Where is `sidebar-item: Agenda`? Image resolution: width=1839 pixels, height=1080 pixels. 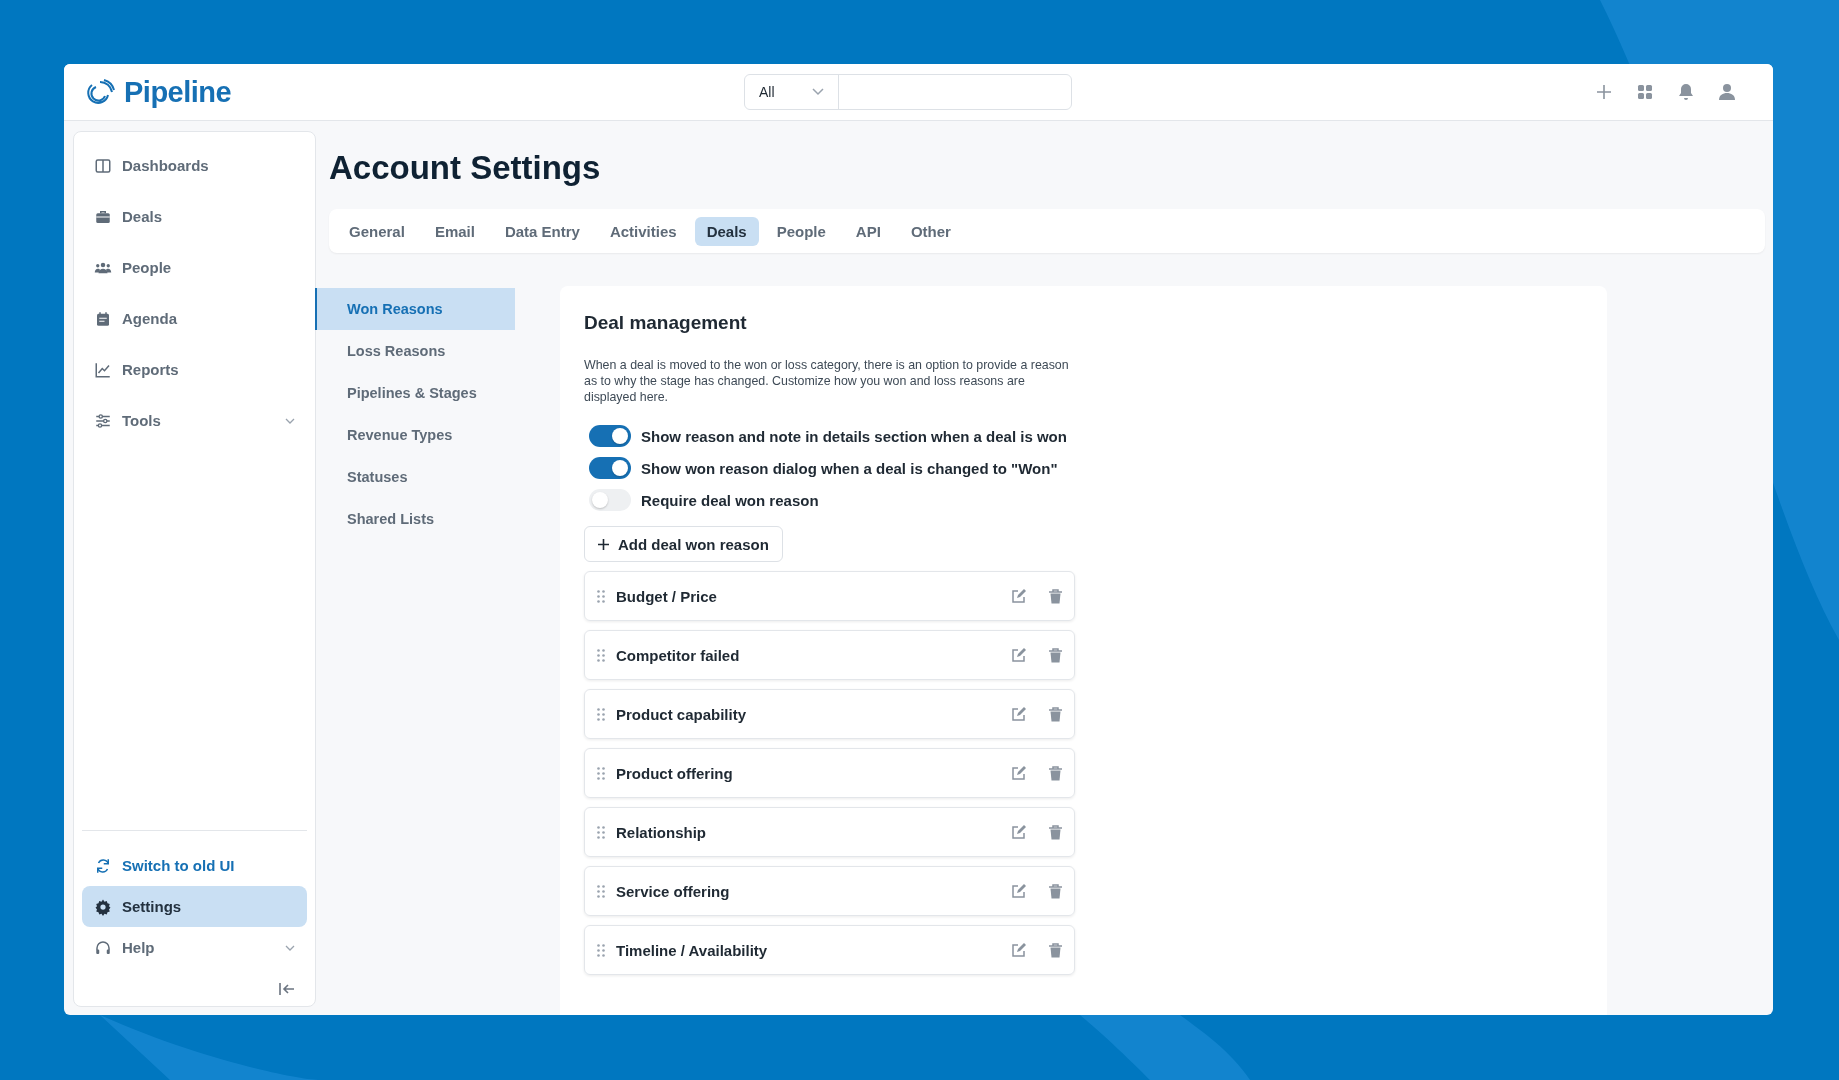
sidebar-item: Agenda is located at coordinates (194, 318).